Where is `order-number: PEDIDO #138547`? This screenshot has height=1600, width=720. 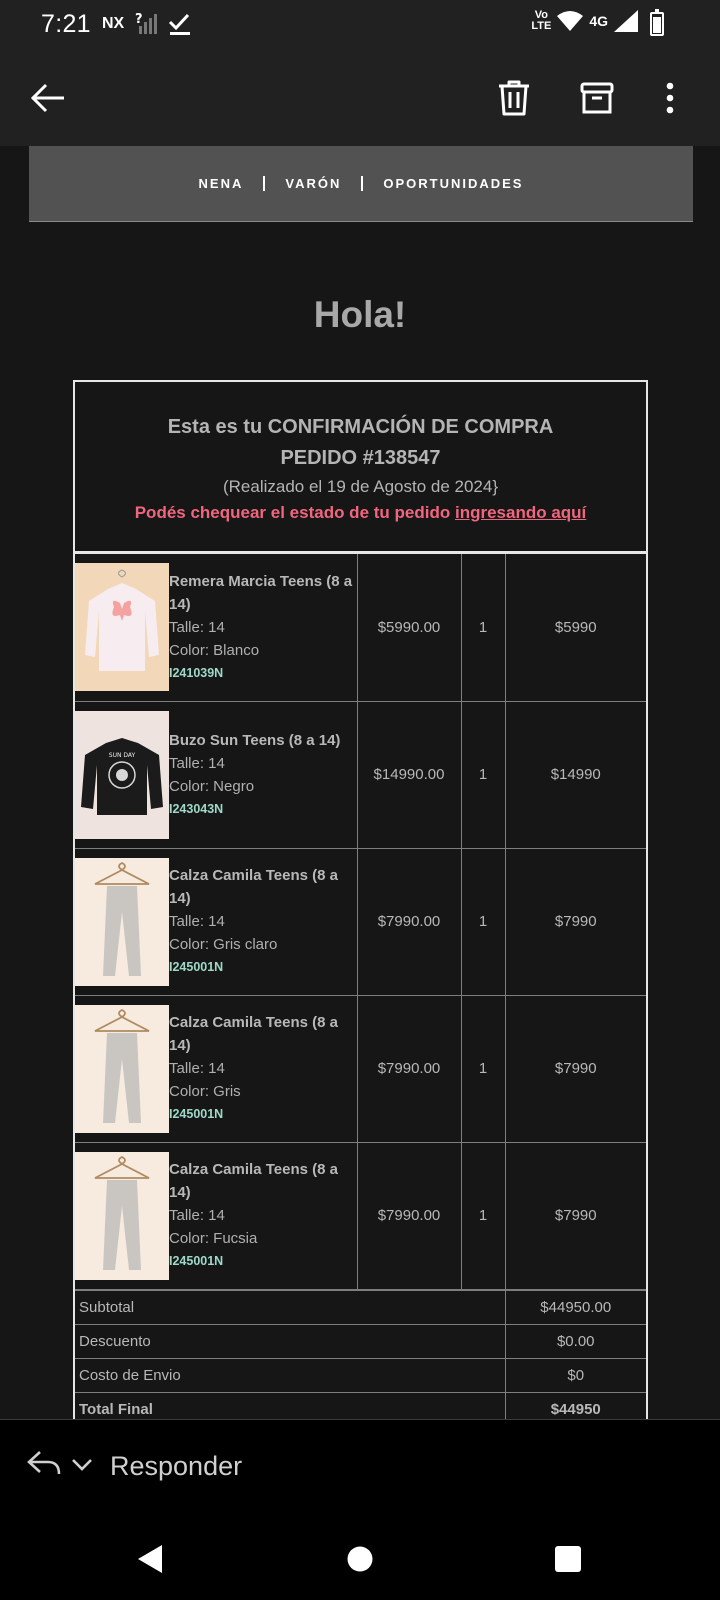 order-number: PEDIDO #138547 is located at coordinates (360, 458).